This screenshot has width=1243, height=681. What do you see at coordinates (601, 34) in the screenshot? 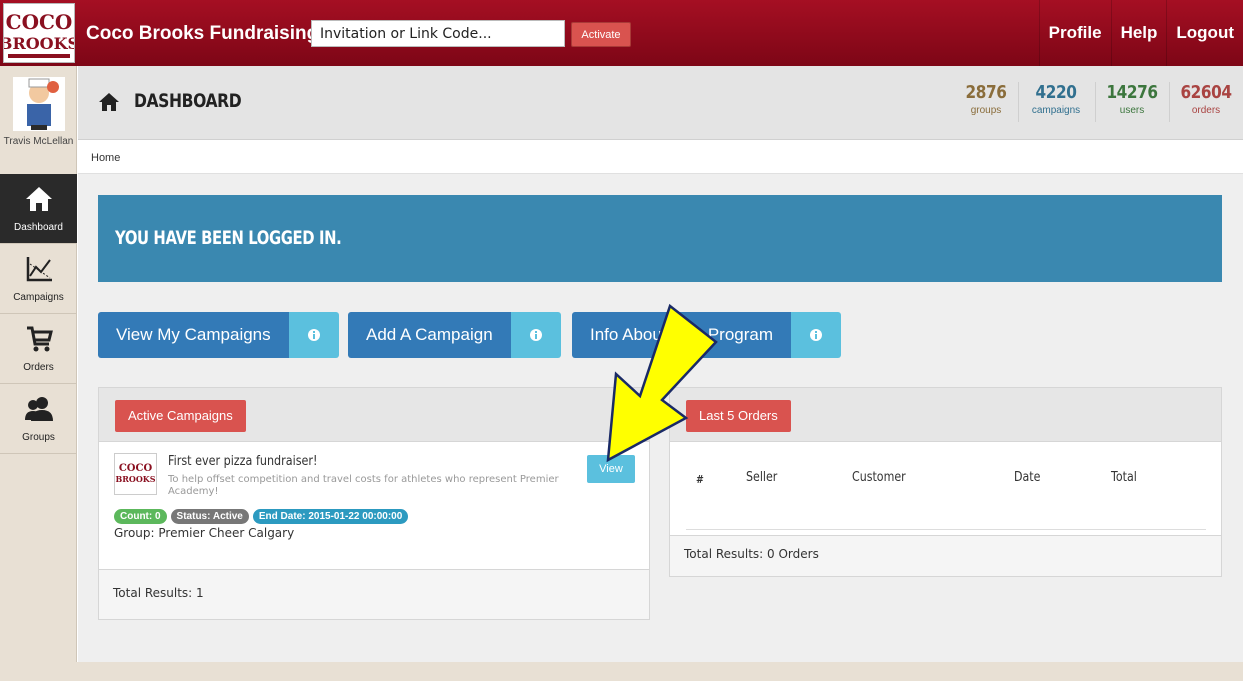
I see `activate-button: Activate` at bounding box center [601, 34].